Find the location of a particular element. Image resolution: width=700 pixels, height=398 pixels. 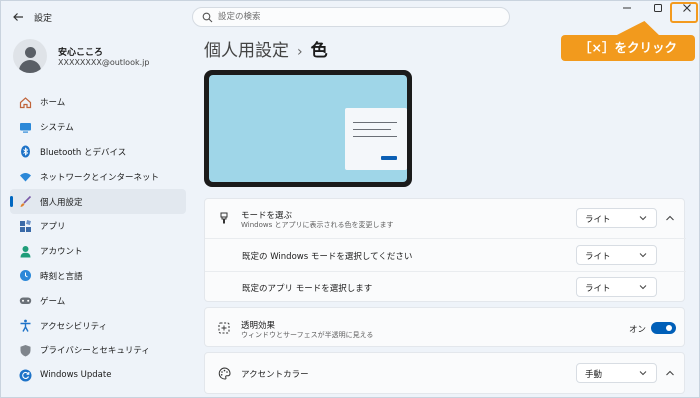

apps-icon is located at coordinates (25, 226).